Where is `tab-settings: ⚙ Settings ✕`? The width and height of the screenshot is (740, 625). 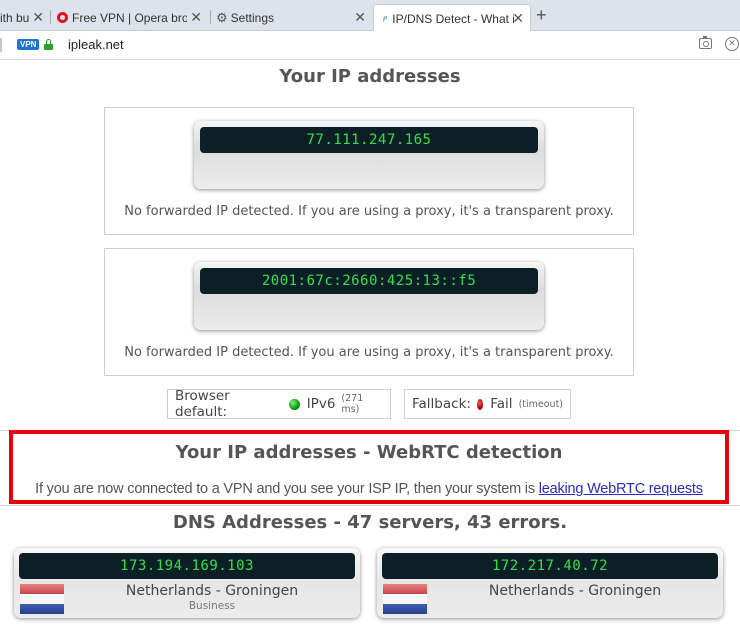 tab-settings: ⚙ Settings ✕ is located at coordinates (291, 17).